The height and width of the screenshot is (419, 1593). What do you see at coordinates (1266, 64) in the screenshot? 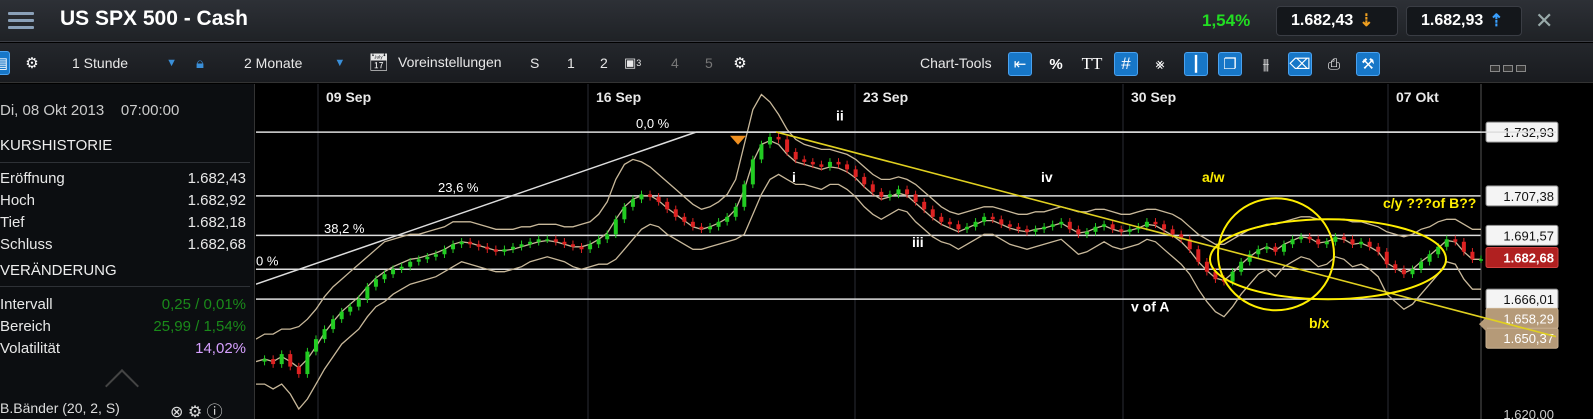
I see `bar-chart-icon: ⫵` at bounding box center [1266, 64].